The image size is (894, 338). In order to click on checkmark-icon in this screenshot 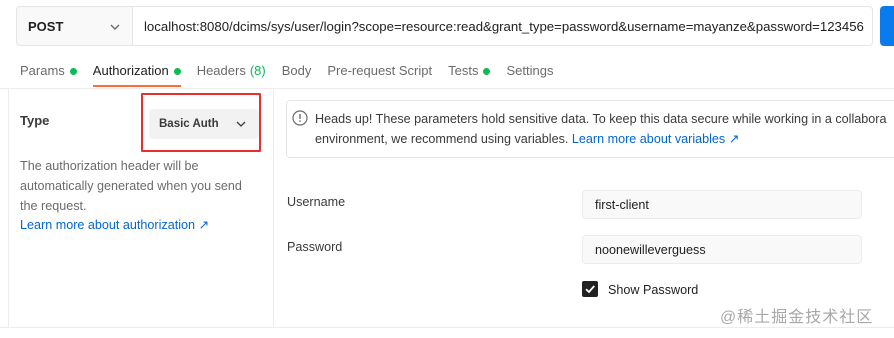, I will do `click(590, 289)`.